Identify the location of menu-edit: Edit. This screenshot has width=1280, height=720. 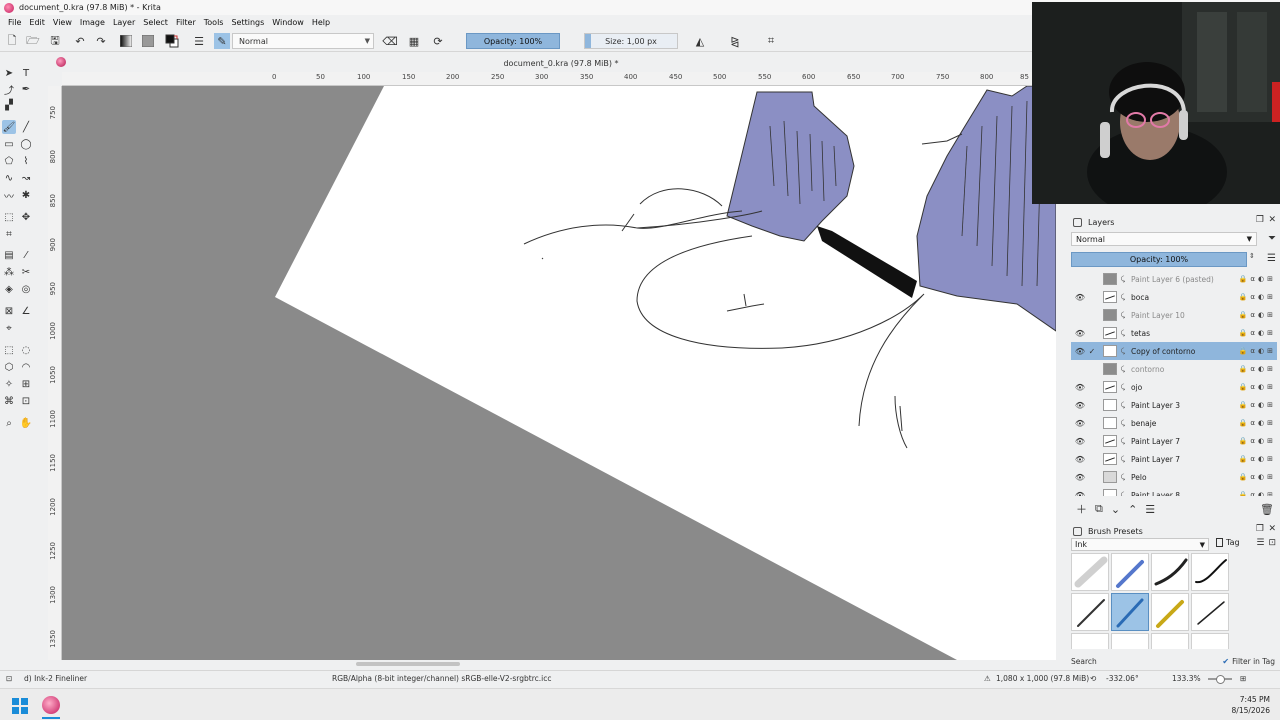
(37, 22).